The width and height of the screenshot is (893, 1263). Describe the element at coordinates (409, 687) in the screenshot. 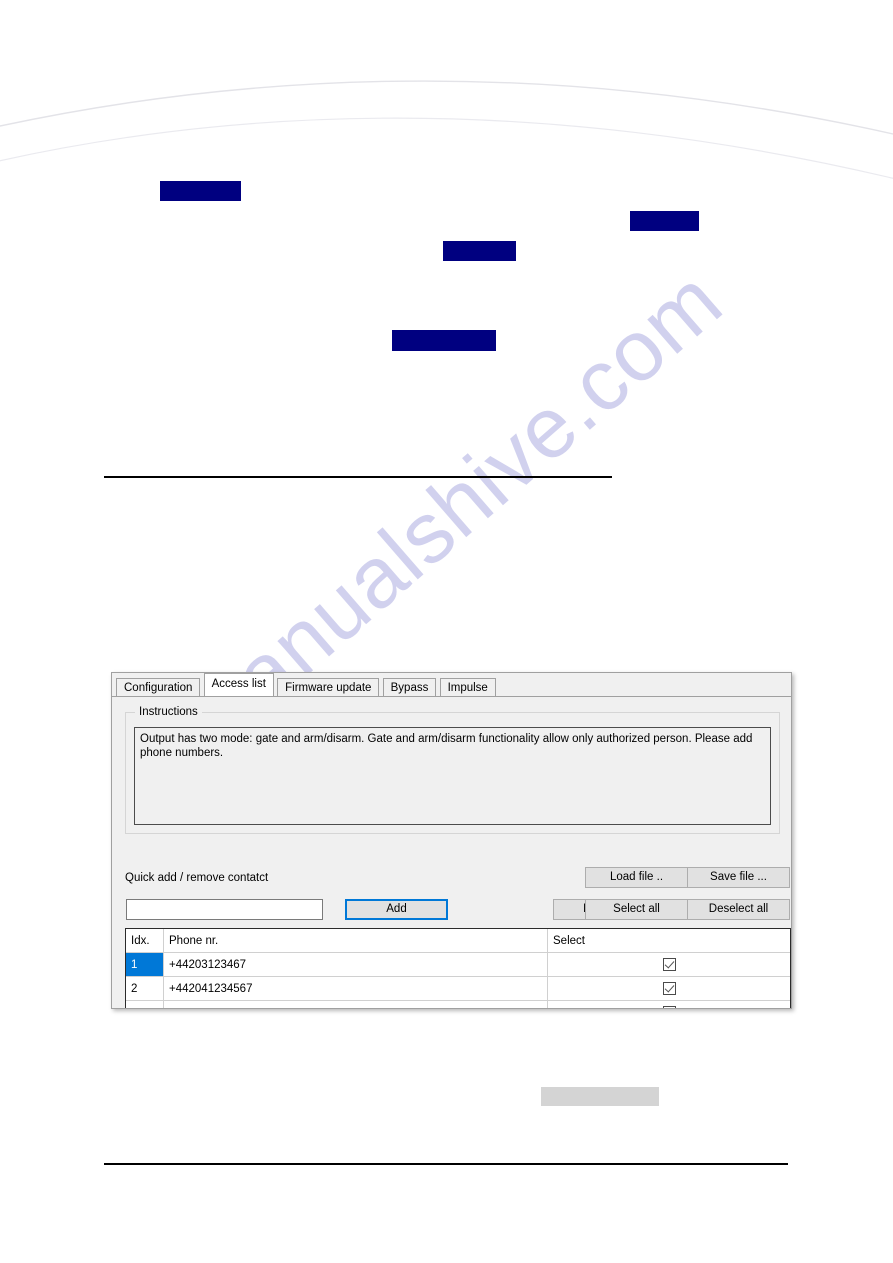

I see `tab-bypass: Bypass` at that location.